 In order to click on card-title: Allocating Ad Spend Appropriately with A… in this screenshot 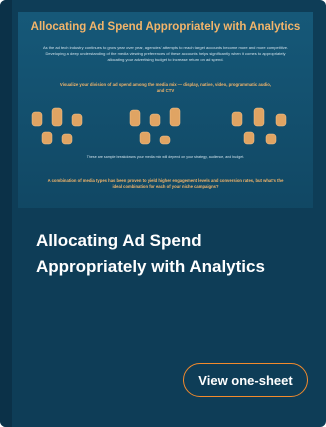, I will do `click(150, 253)`.